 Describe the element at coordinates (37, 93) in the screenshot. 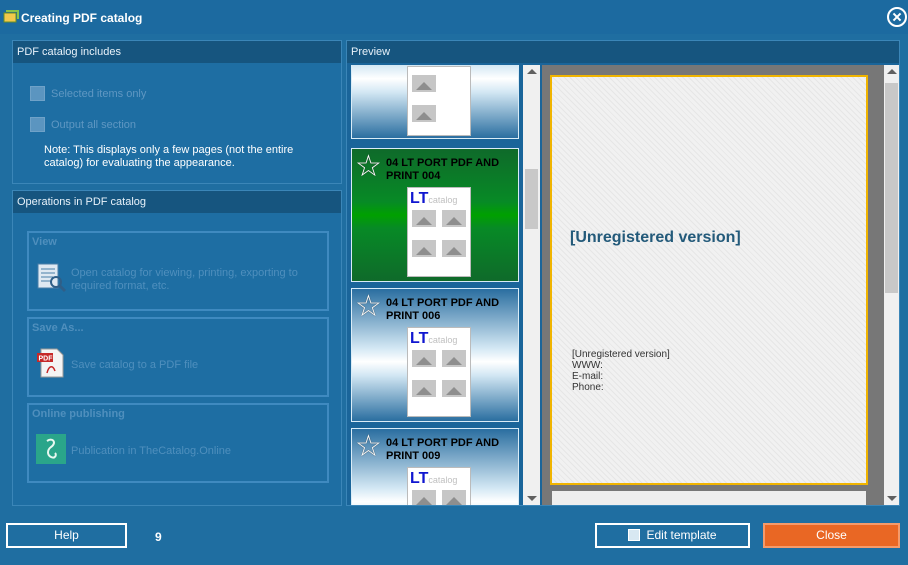

I see `selected-only-checkbox` at that location.